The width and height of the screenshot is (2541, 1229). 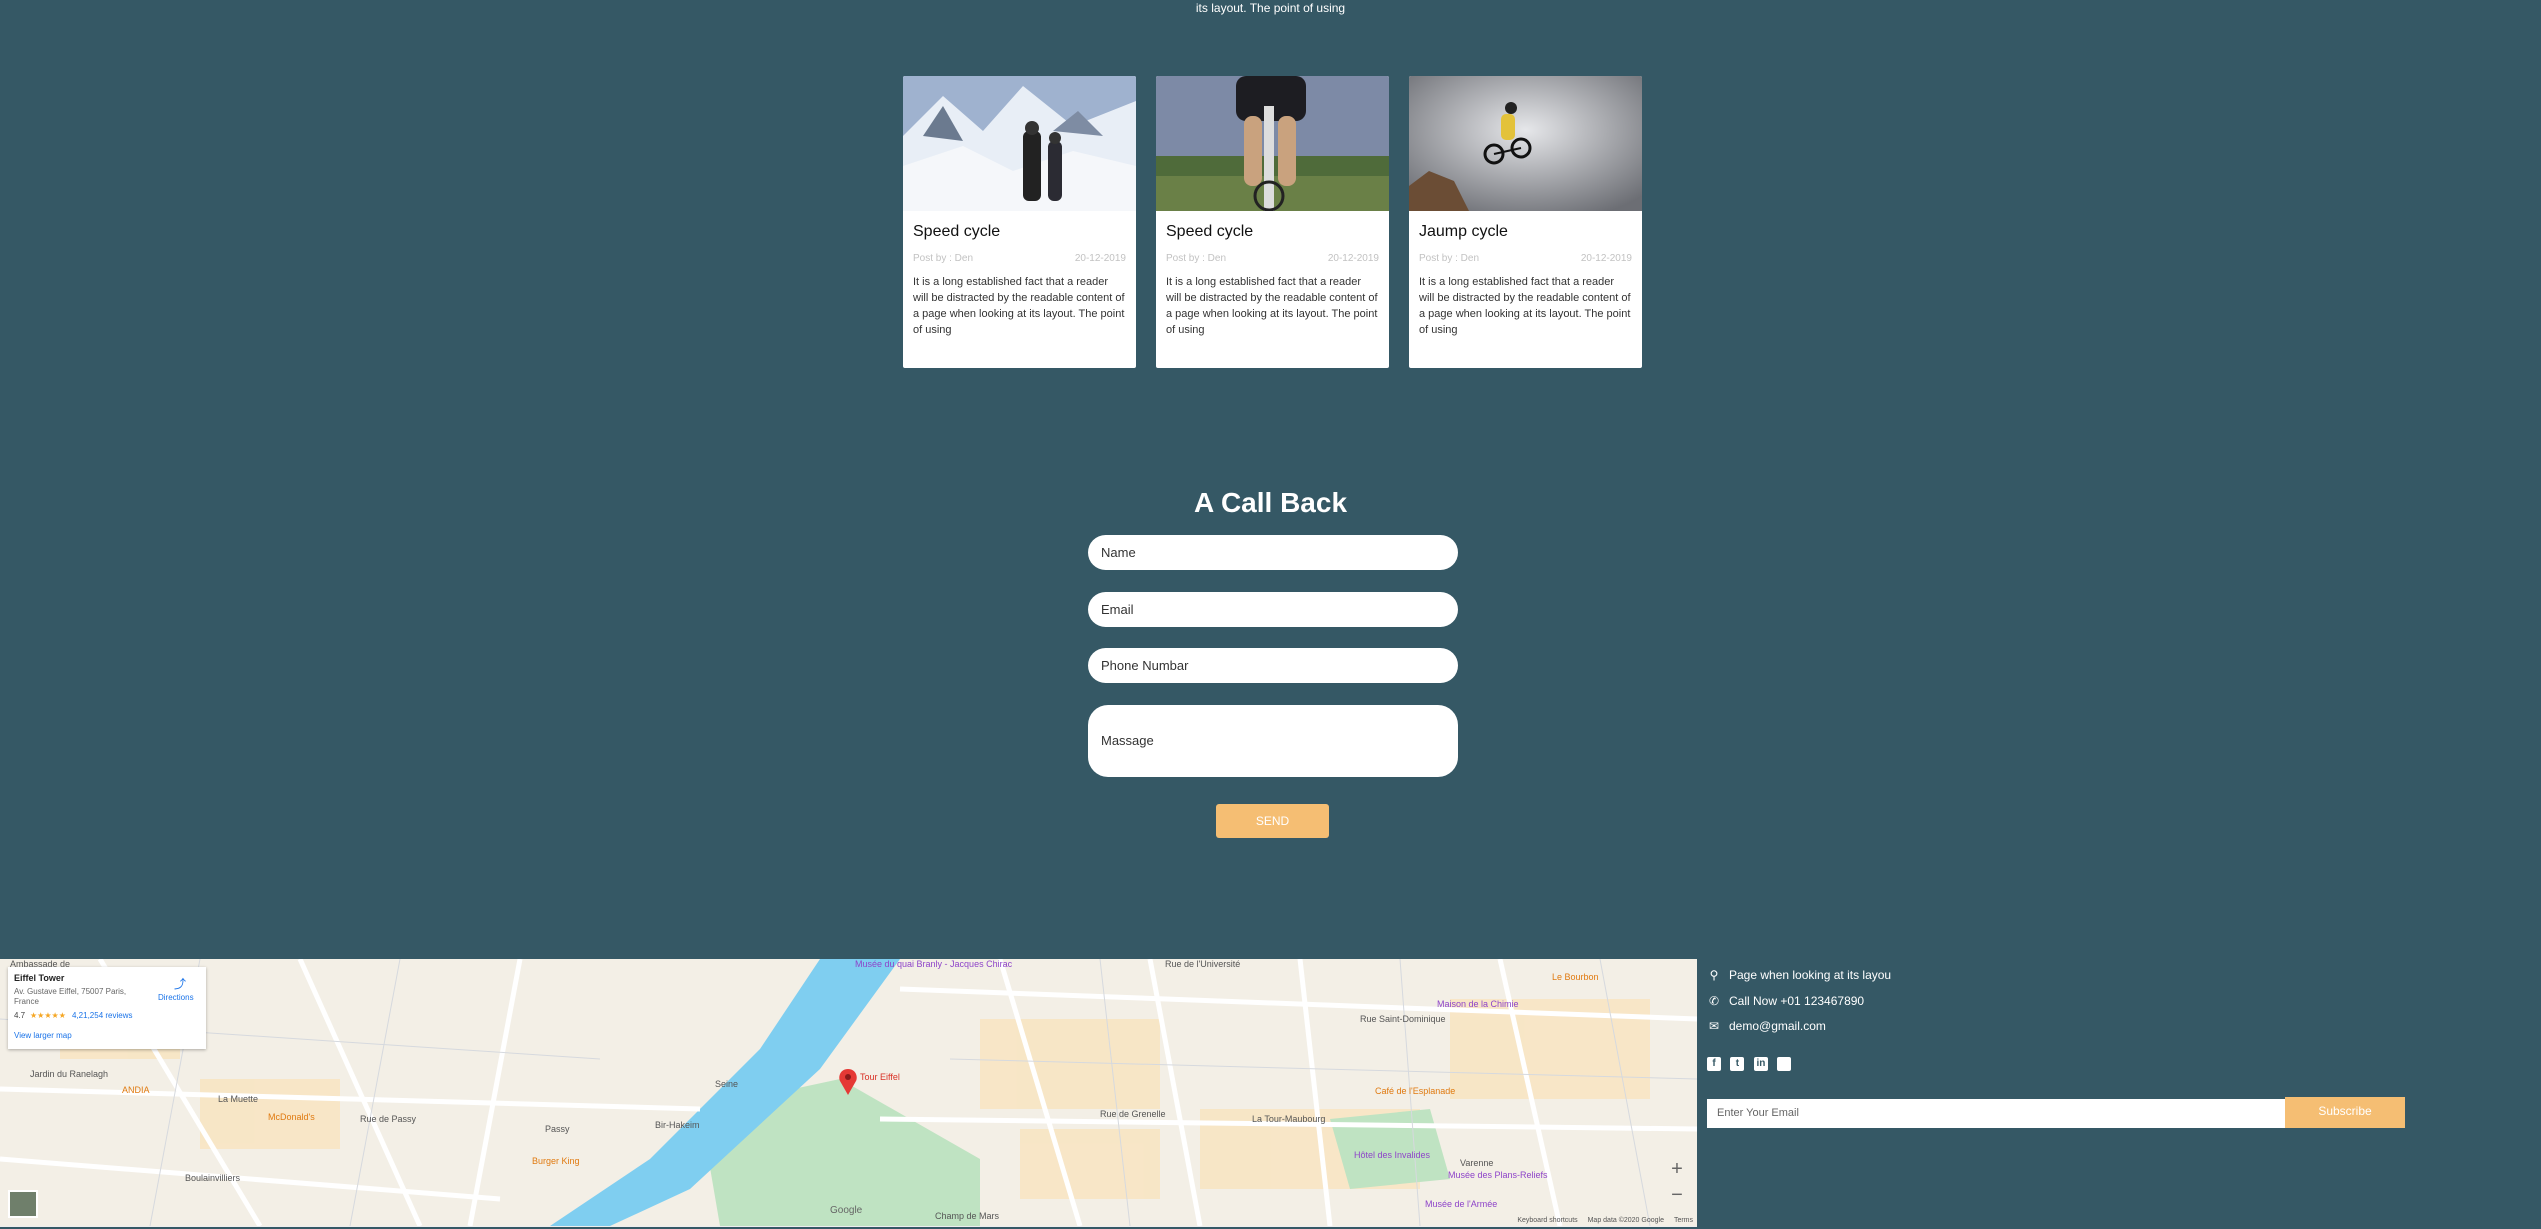 What do you see at coordinates (102, 1015) in the screenshot?
I see `reviews-link: 4,21,254 reviews` at bounding box center [102, 1015].